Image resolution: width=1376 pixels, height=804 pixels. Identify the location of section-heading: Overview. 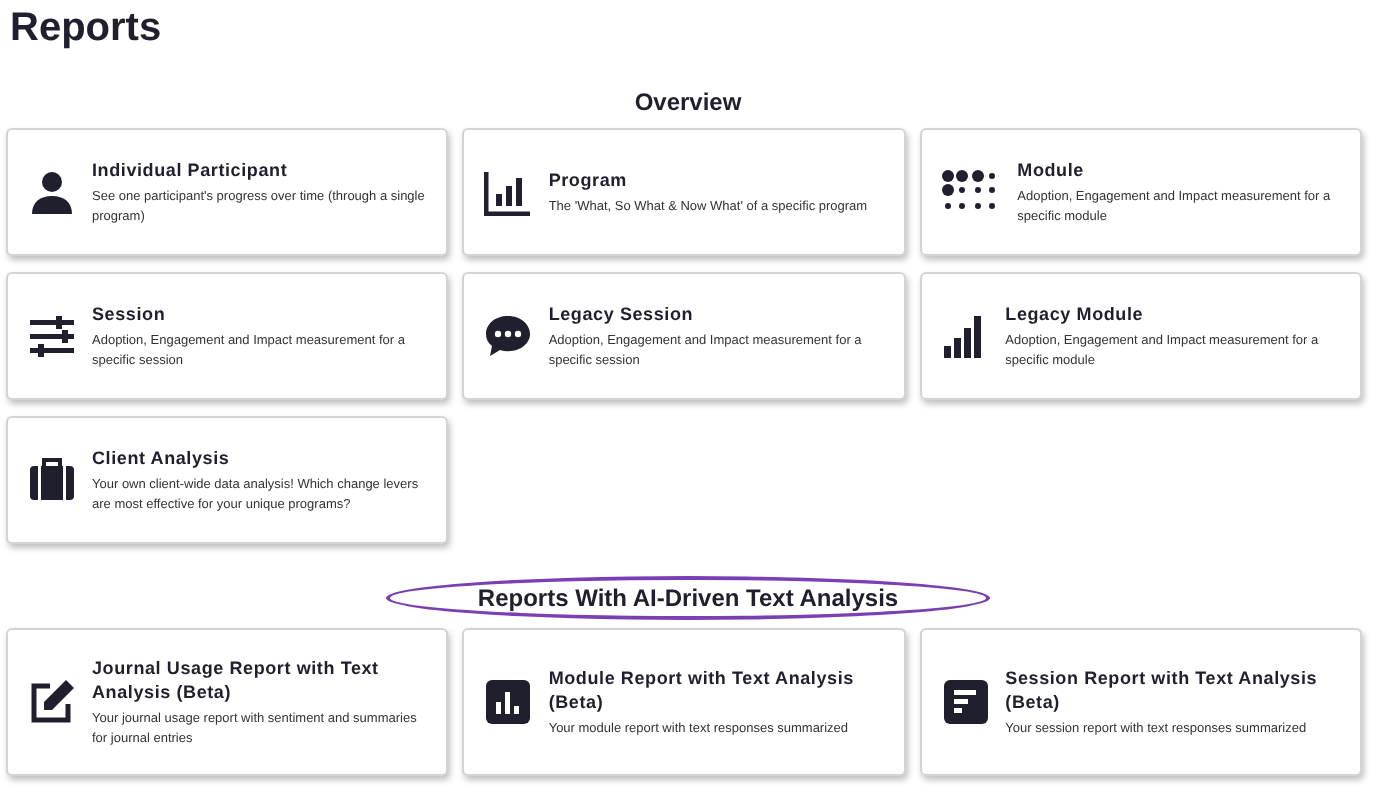
(688, 103).